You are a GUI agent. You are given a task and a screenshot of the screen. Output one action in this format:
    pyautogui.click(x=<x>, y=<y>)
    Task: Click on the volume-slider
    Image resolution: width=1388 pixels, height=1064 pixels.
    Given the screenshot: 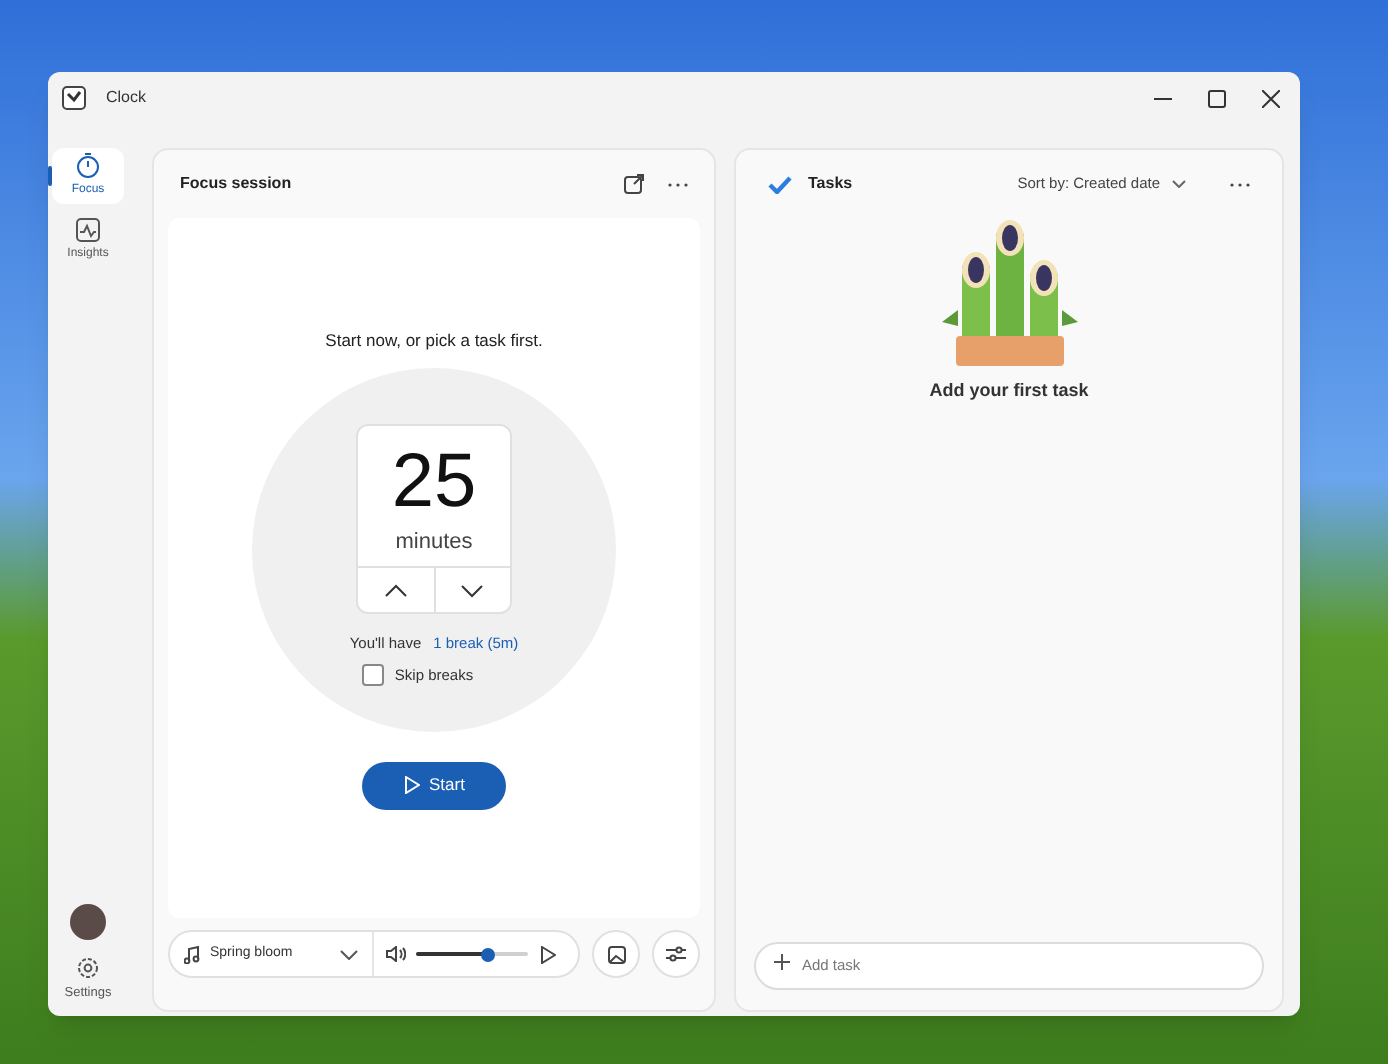 What is the action you would take?
    pyautogui.click(x=472, y=954)
    